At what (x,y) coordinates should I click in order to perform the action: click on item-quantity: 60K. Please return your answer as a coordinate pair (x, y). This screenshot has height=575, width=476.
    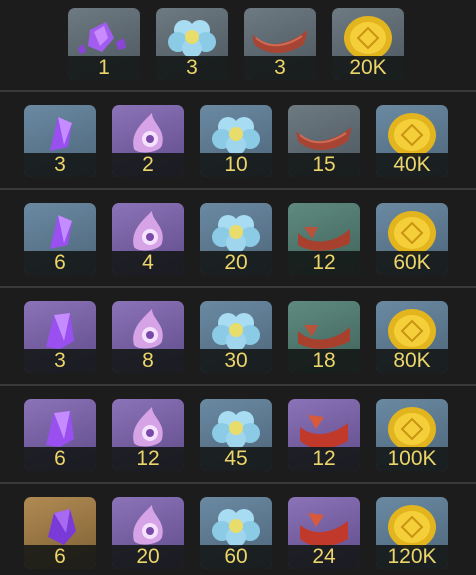
    Looking at the image, I should click on (412, 263).